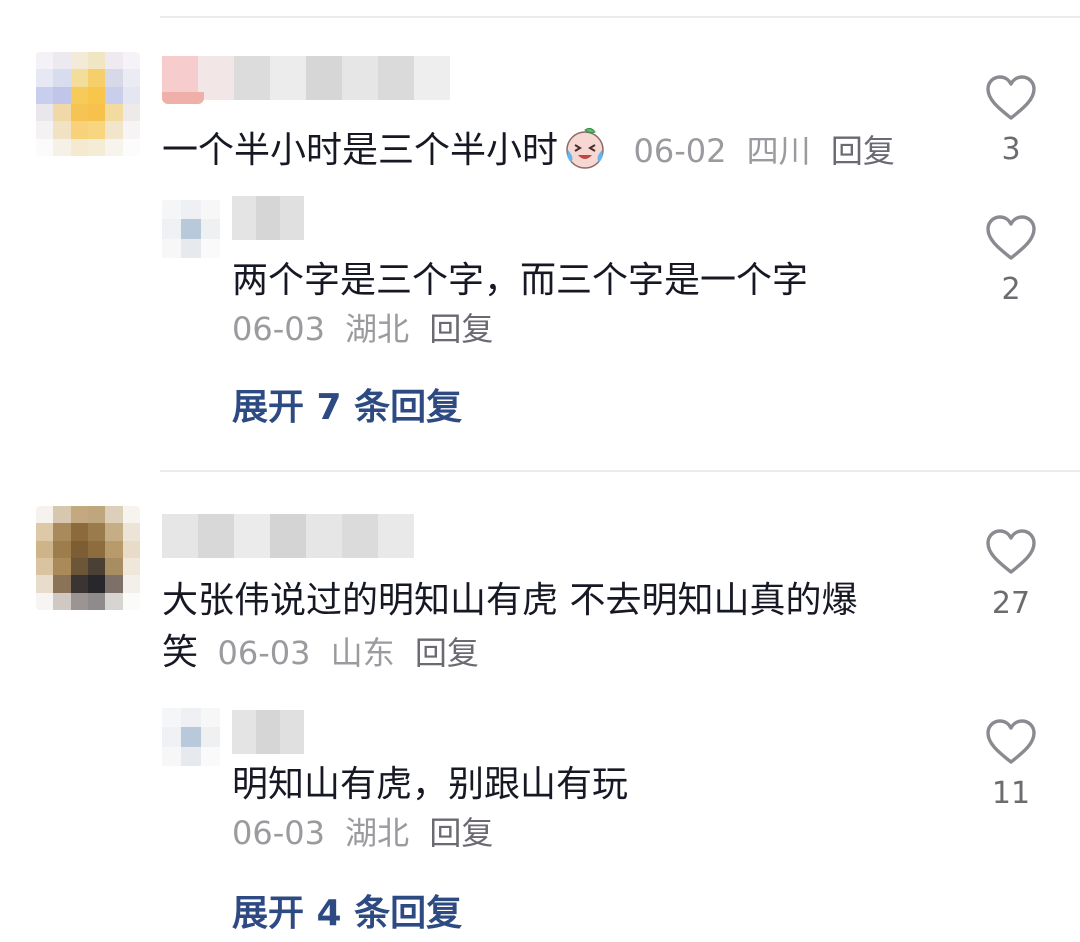 Image resolution: width=1080 pixels, height=942 pixels. I want to click on comment-date: 06-02, so click(680, 151).